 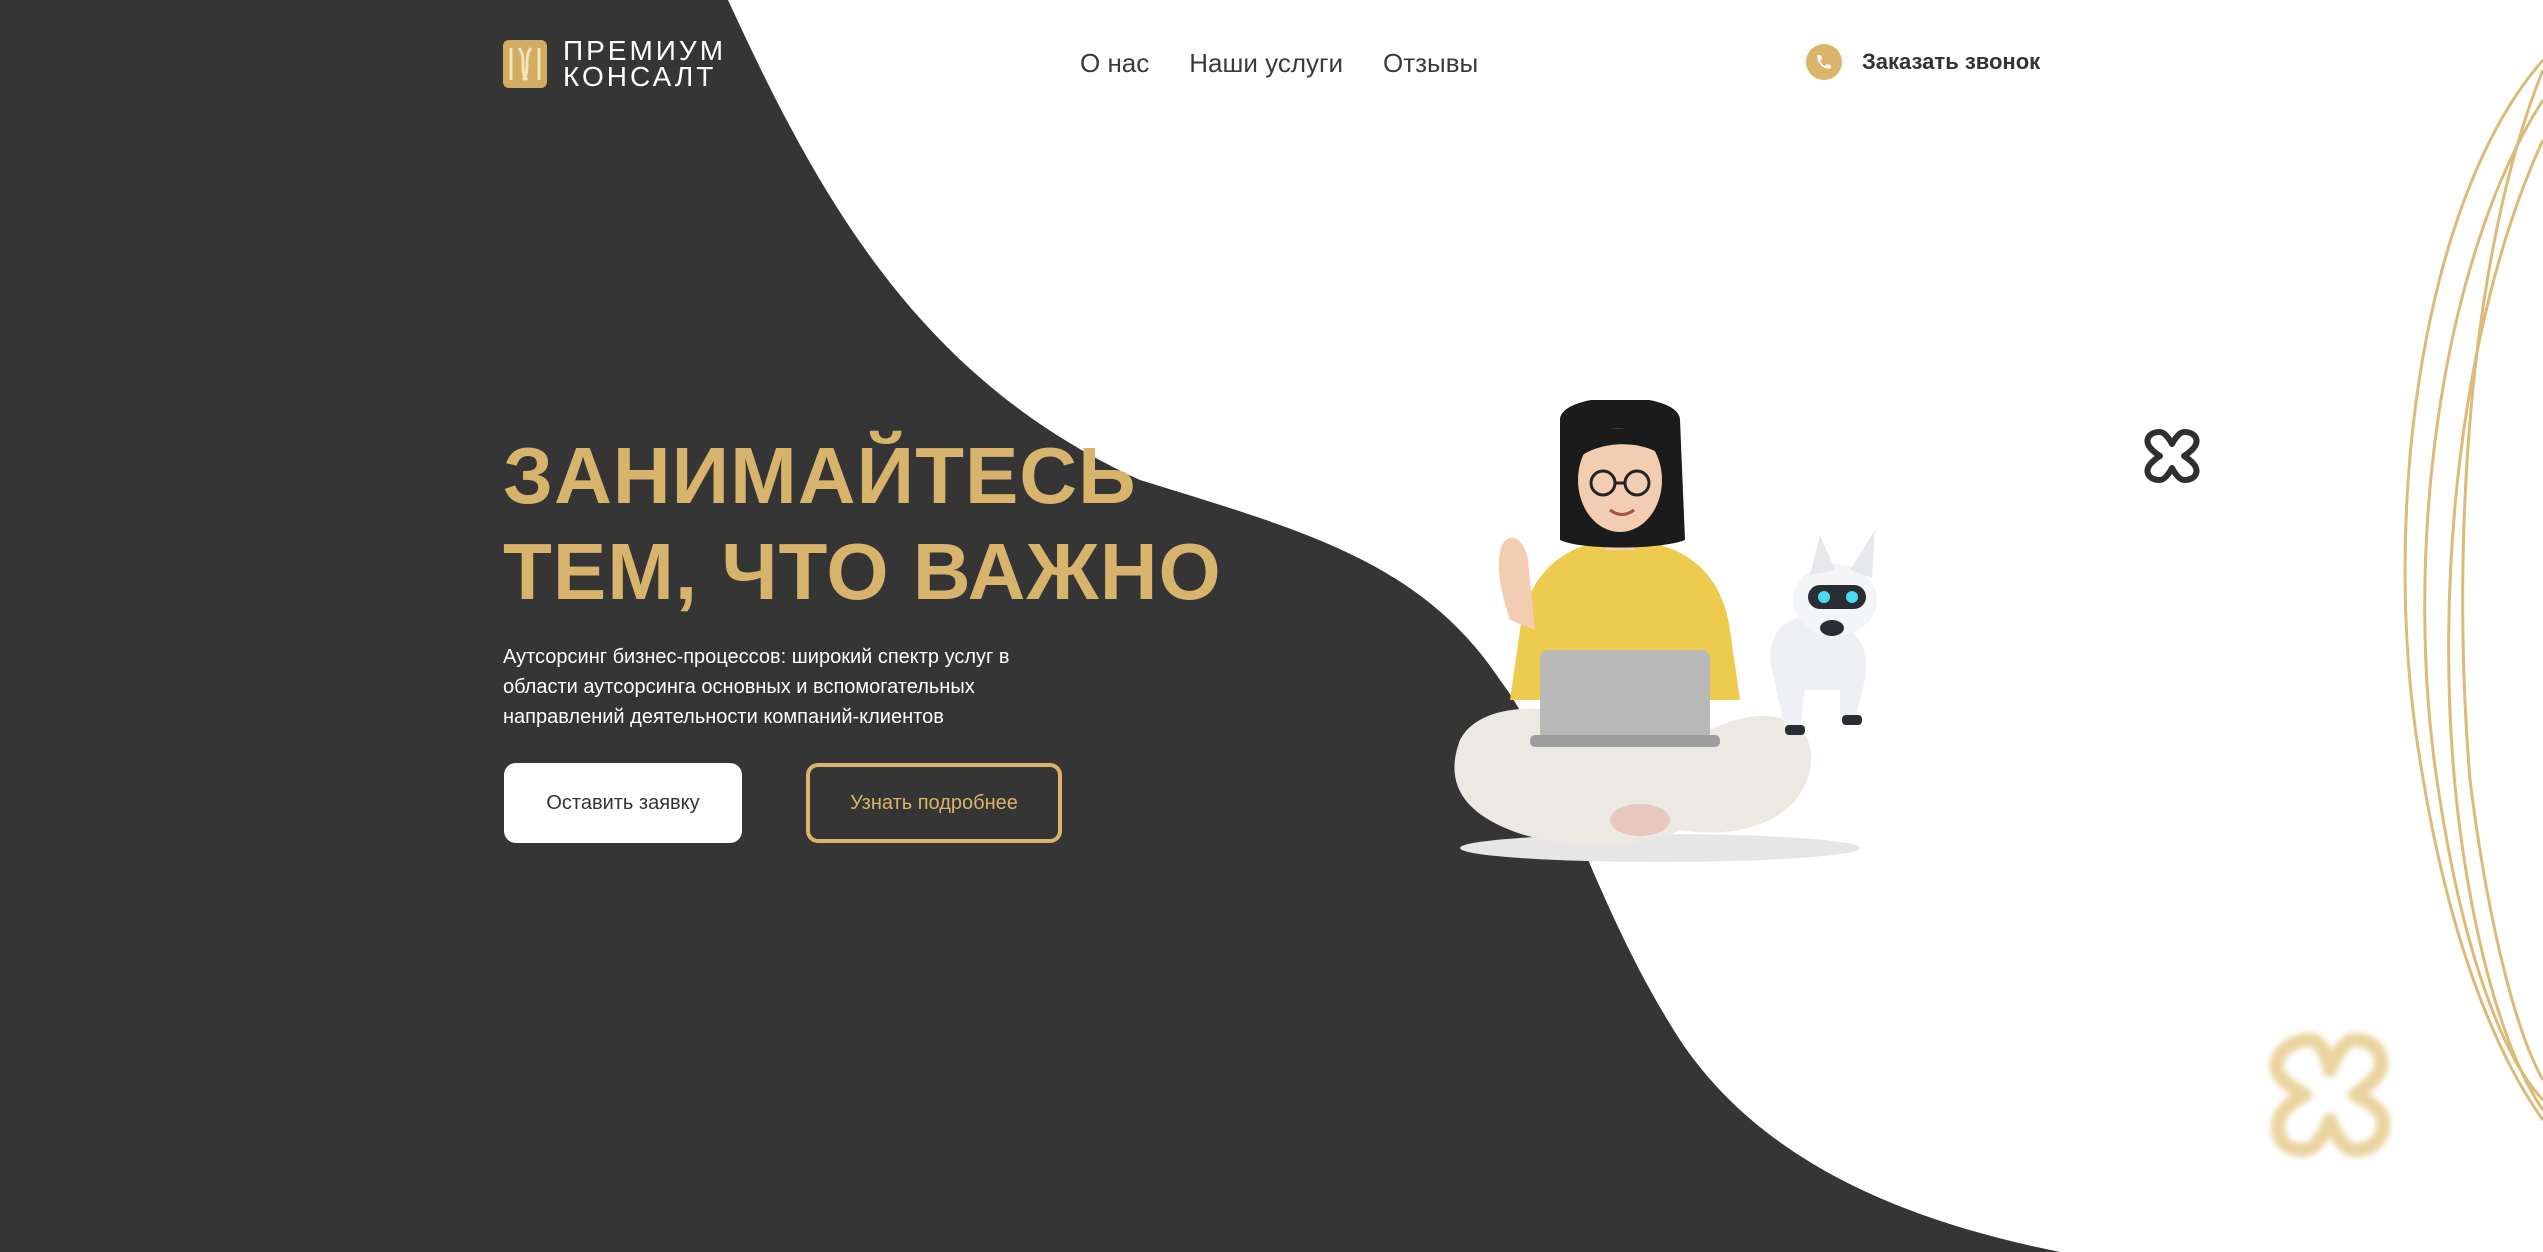 I want to click on phone-icon, so click(x=1824, y=62).